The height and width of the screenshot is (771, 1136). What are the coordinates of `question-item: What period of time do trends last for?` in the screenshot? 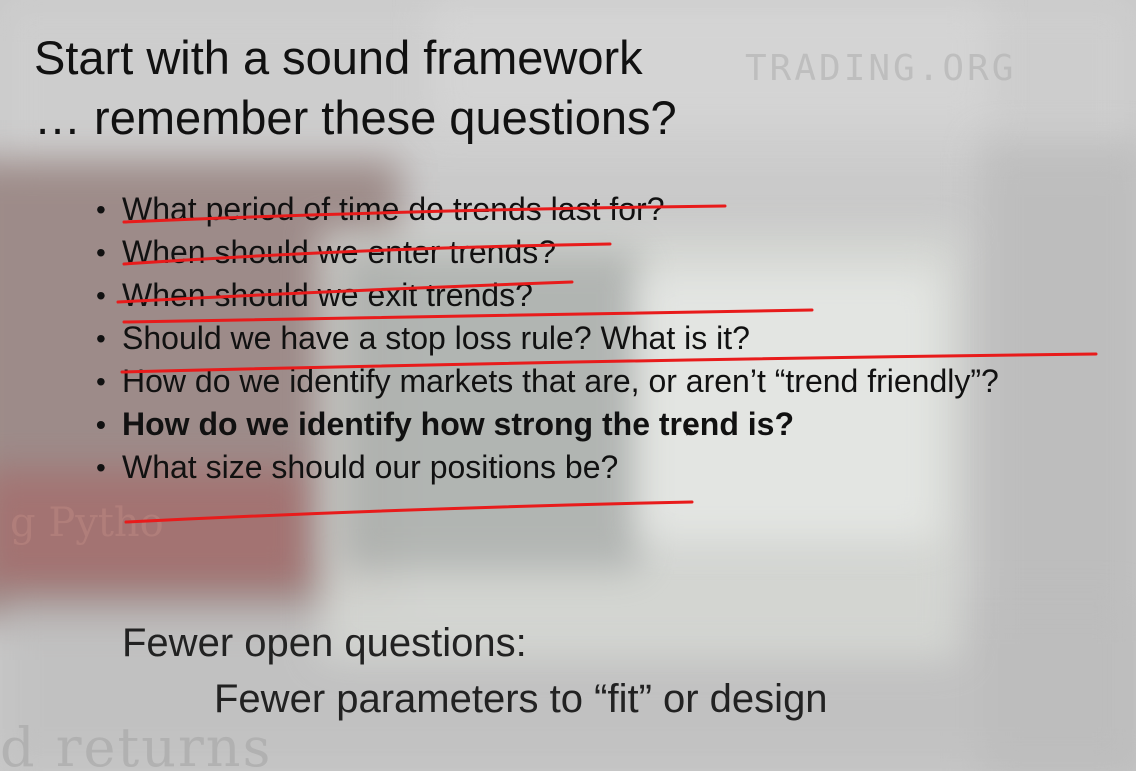 It's located at (549, 209).